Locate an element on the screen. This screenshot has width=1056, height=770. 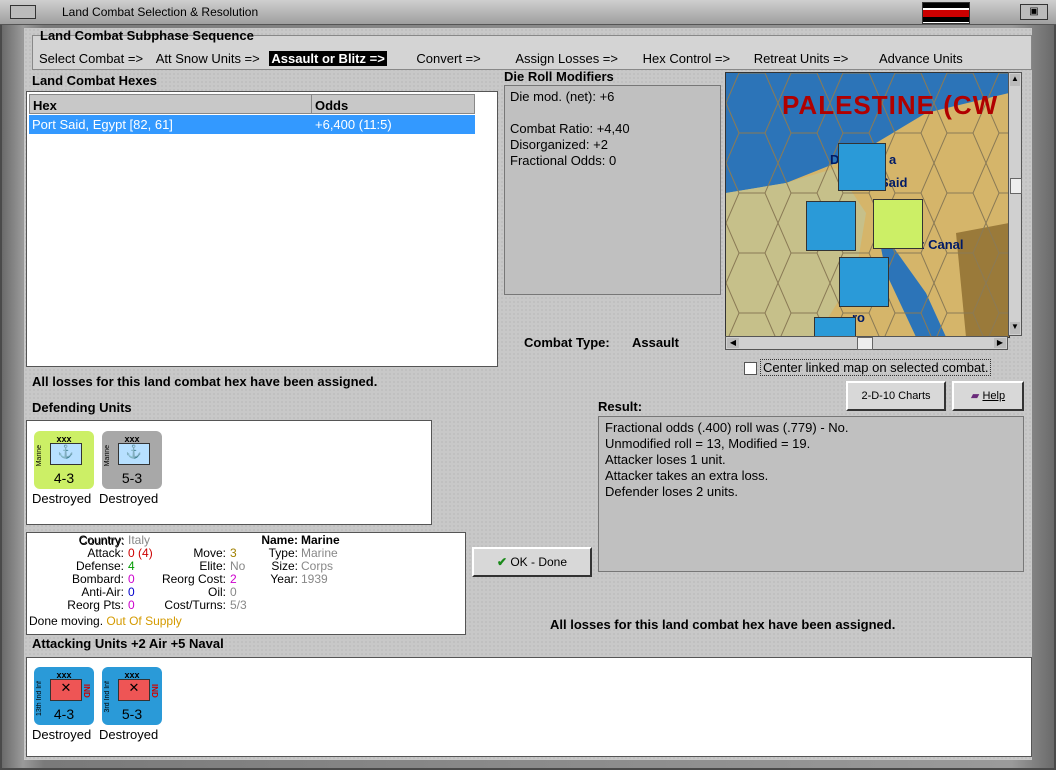
ok-done-button: ✔ OK - Done is located at coordinates (532, 562).